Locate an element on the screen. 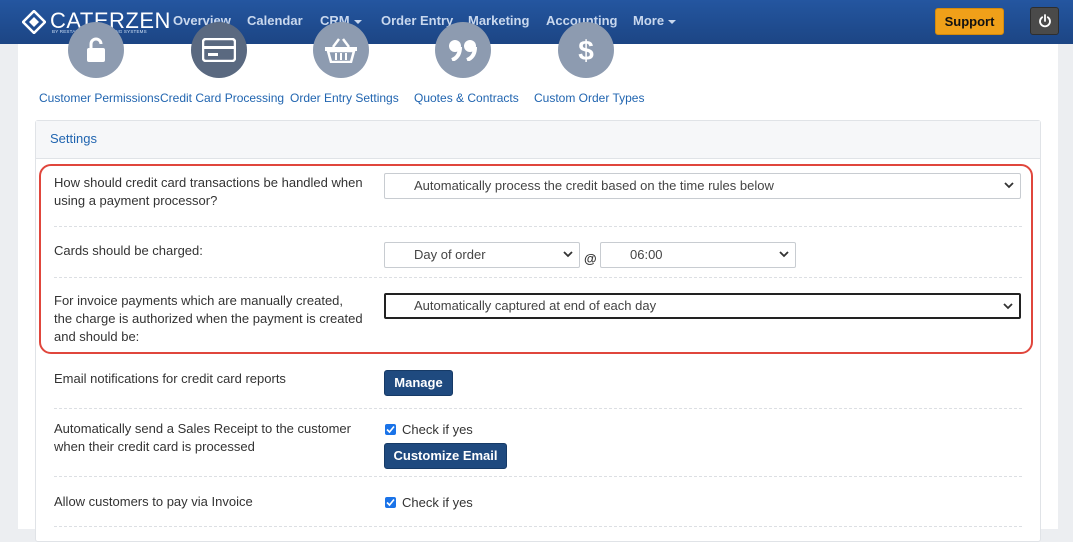  tile-label: Order Entry Settings is located at coordinates (344, 98).